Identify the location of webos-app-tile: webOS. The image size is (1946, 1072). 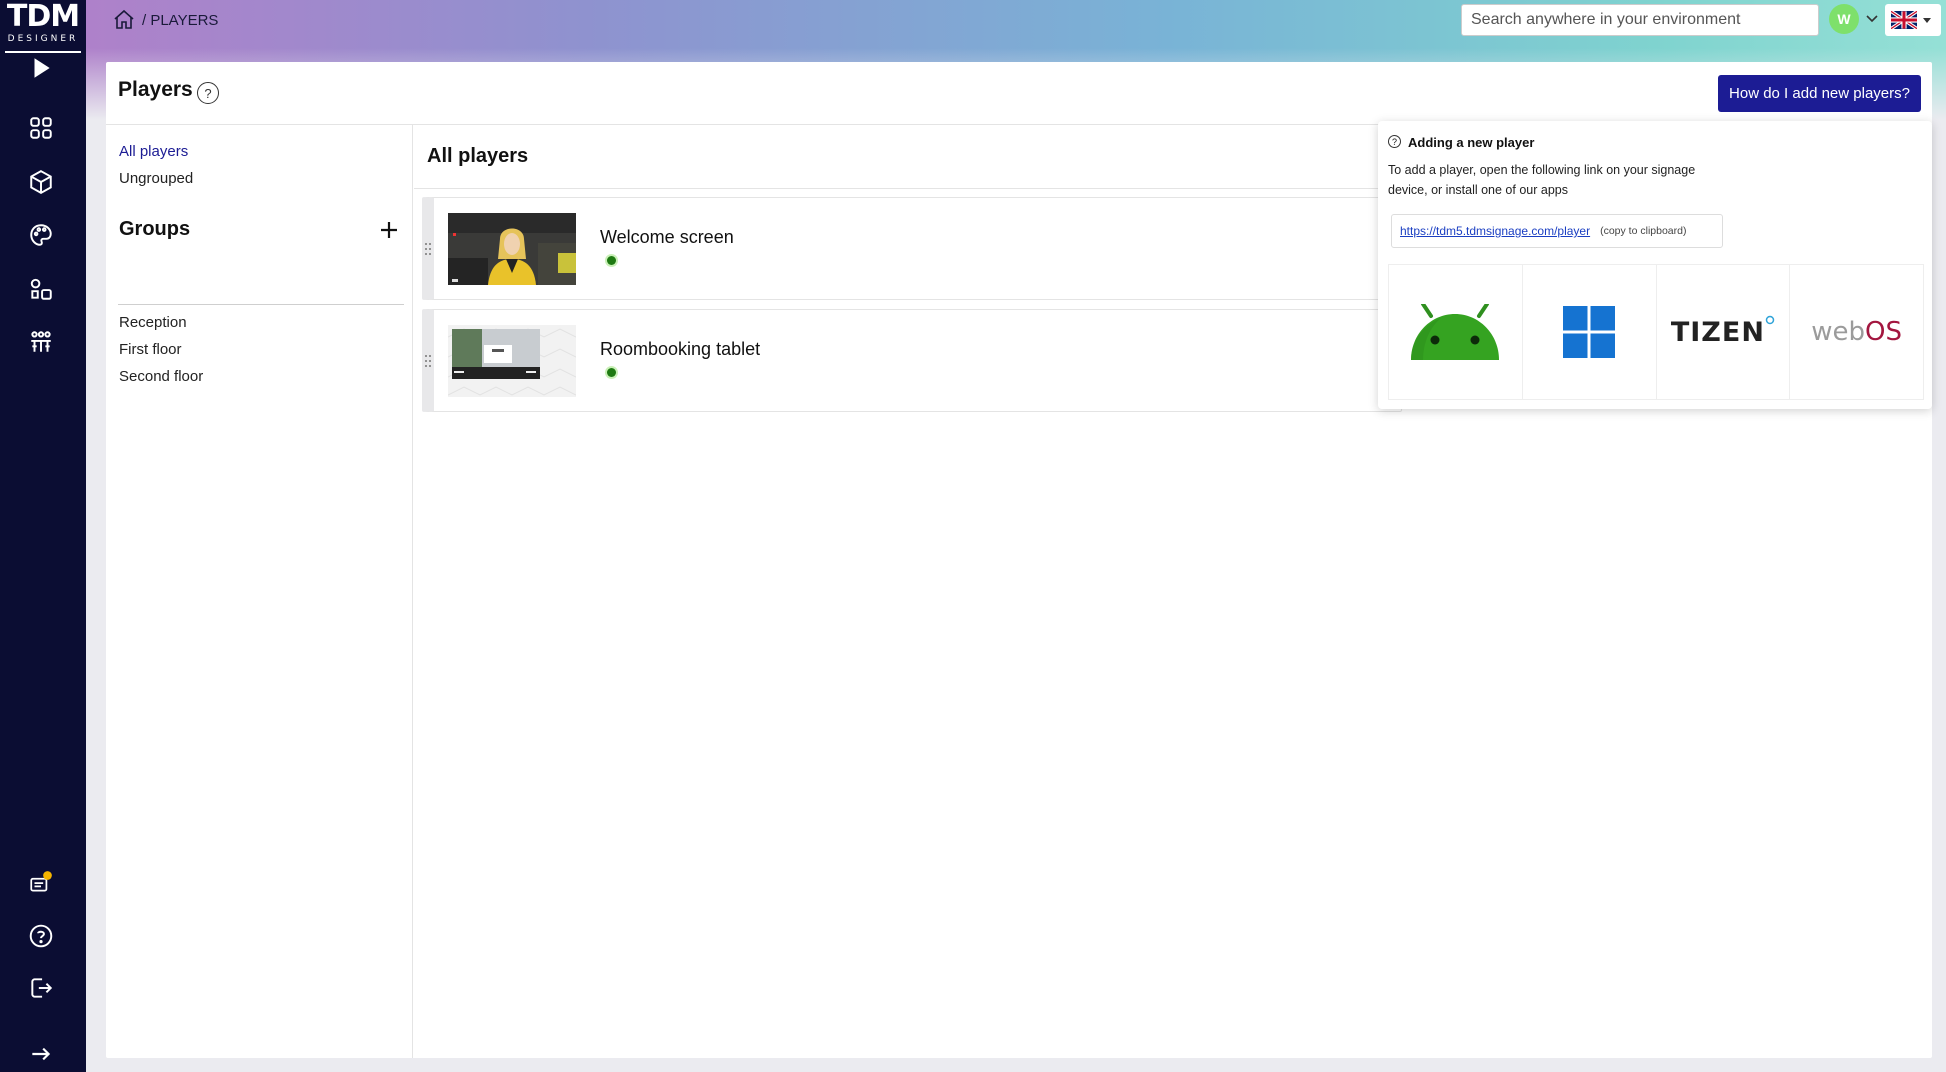
(1856, 332).